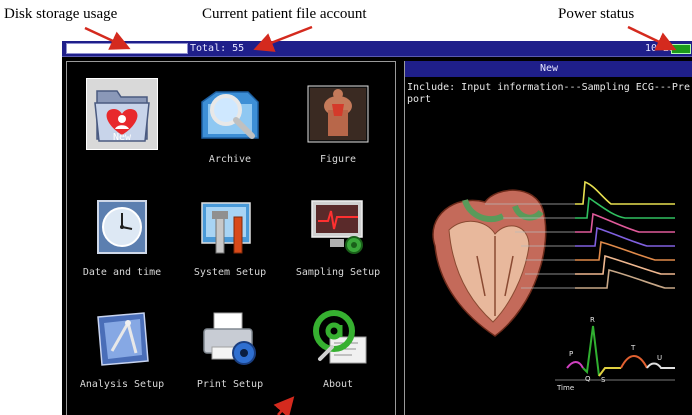 The image size is (692, 415). Describe the element at coordinates (596, 14) in the screenshot. I see `power-status-callout: Power status` at that location.